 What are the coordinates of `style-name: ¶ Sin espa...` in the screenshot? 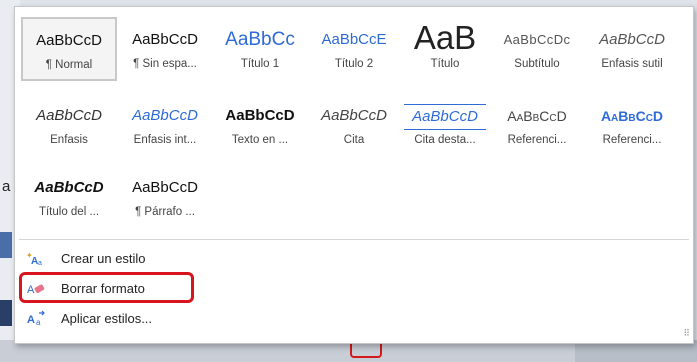 It's located at (165, 64).